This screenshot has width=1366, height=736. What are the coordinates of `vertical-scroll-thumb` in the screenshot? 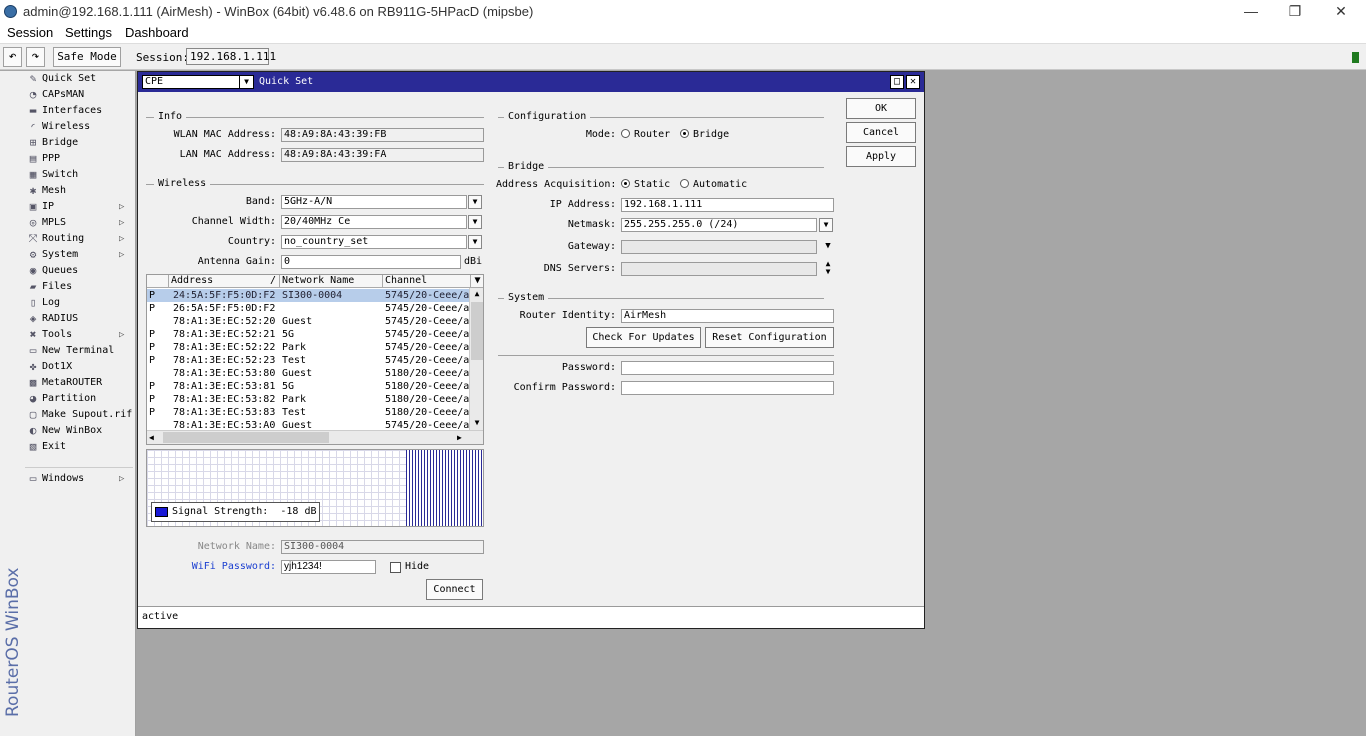 It's located at (477, 331).